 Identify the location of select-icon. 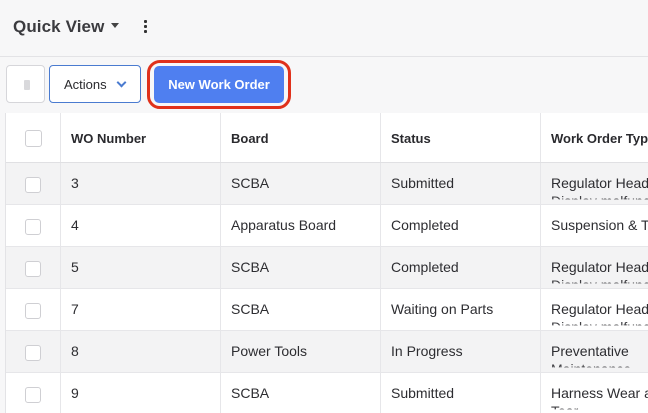
(27, 85).